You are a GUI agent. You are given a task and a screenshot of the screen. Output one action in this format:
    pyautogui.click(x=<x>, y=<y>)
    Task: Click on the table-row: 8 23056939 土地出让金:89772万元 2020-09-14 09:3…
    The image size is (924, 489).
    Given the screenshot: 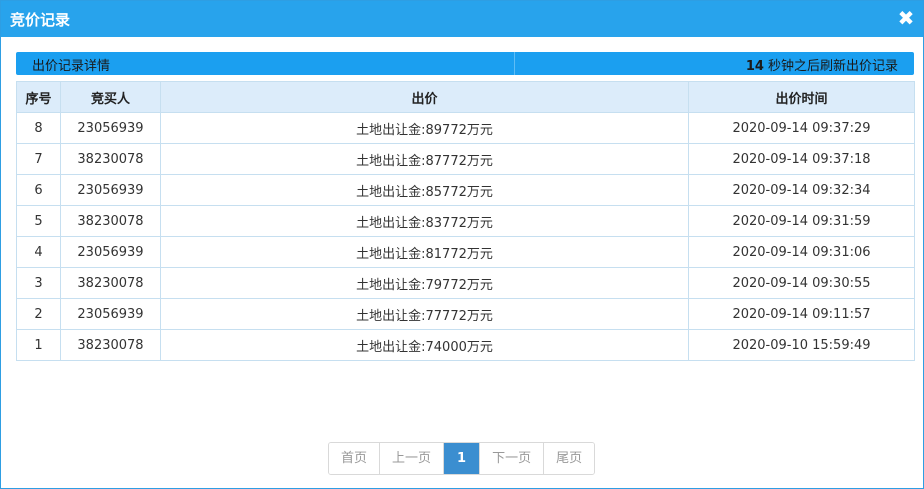 What is the action you would take?
    pyautogui.click(x=465, y=128)
    